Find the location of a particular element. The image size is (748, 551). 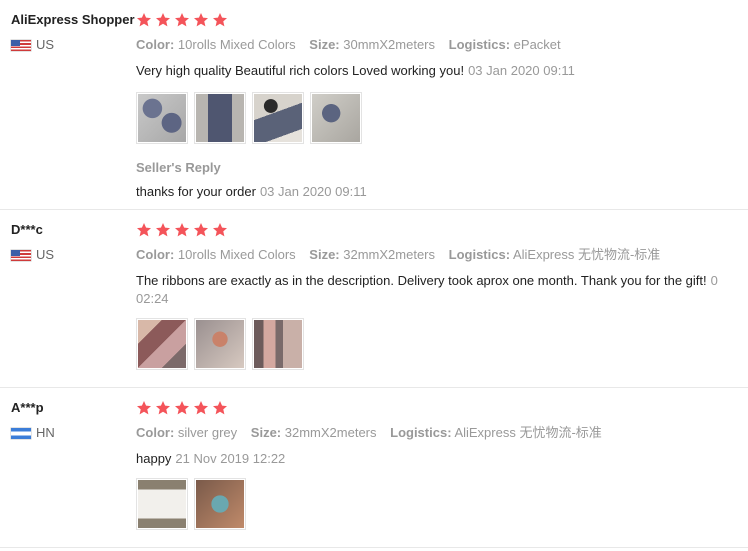

feedback-user: D***c US is located at coordinates (73, 242).